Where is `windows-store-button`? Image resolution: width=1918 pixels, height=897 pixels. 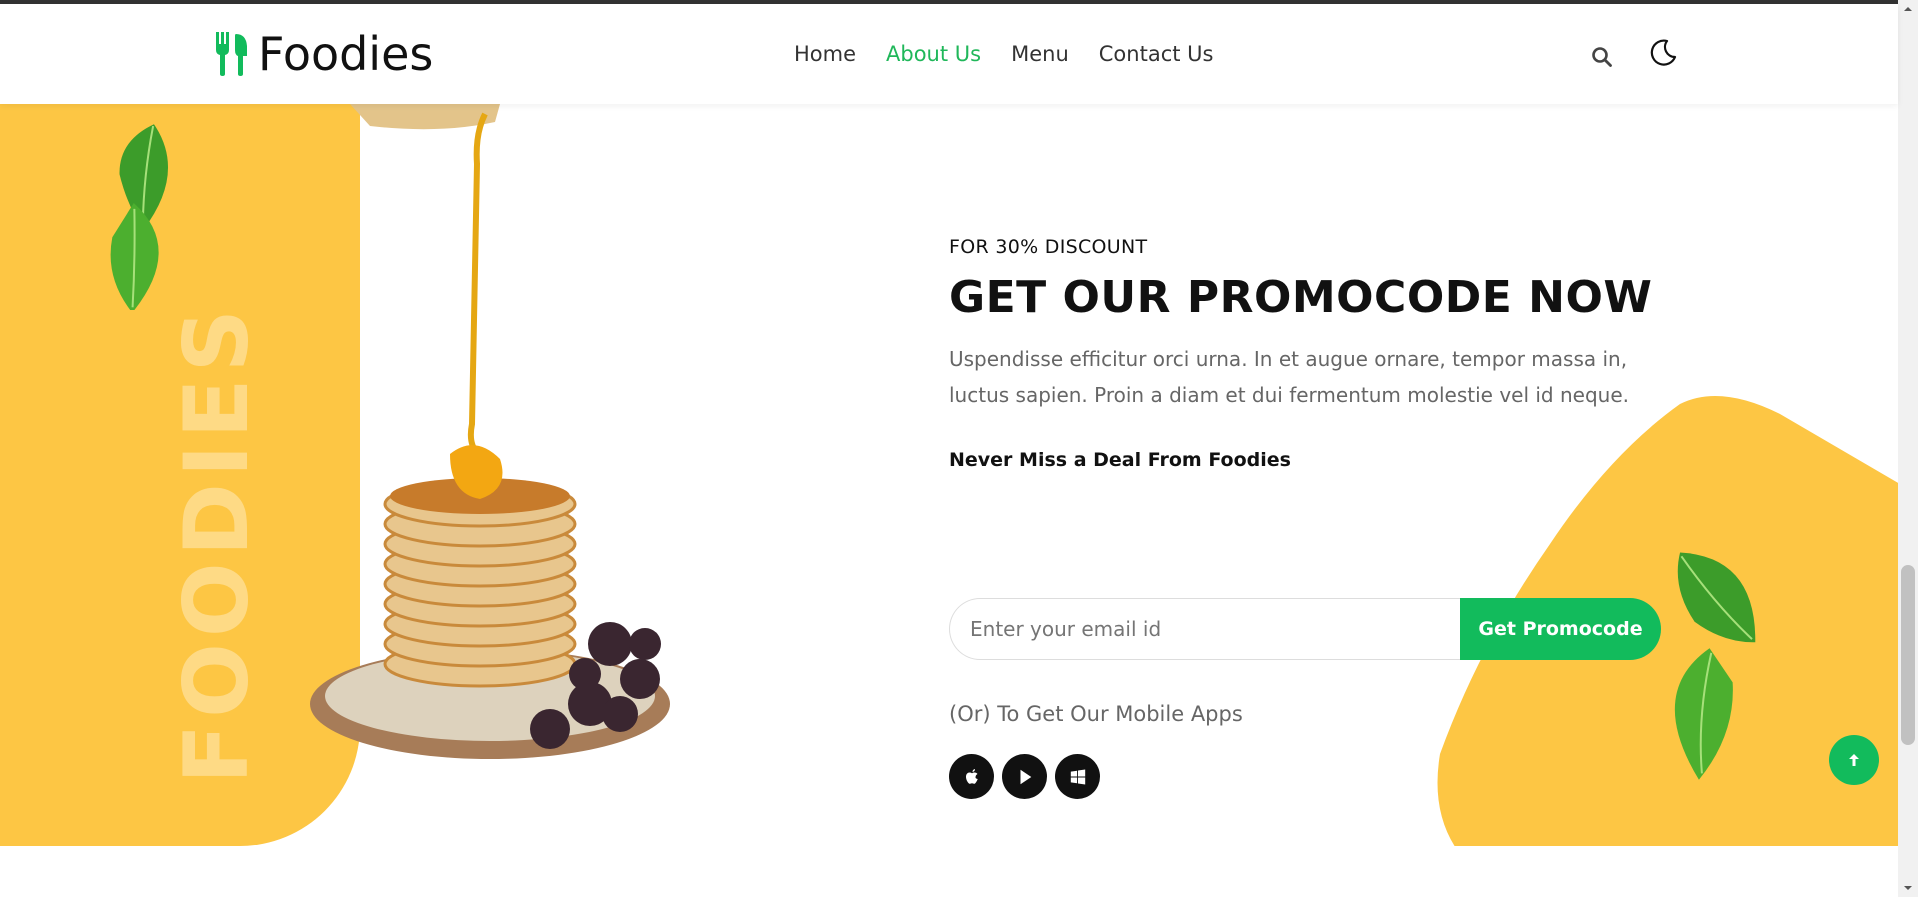
windows-store-button is located at coordinates (1077, 776).